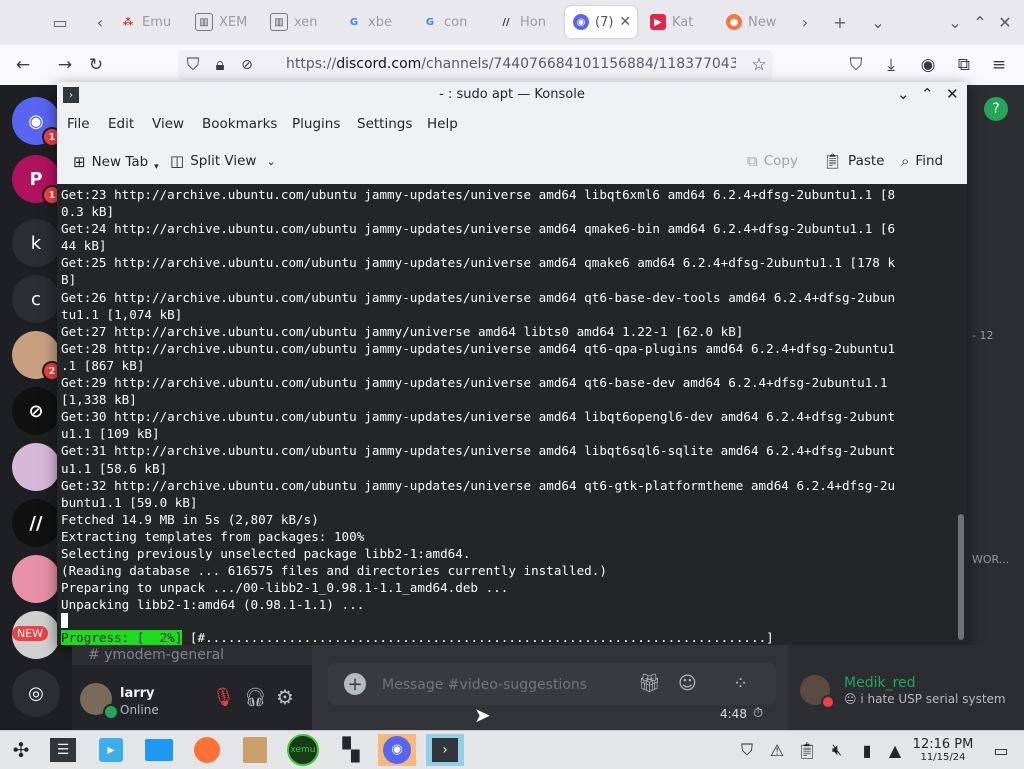 The height and width of the screenshot is (769, 1024). Describe the element at coordinates (223, 161) in the screenshot. I see `split-view-button: ◫ Split View ⌄` at that location.